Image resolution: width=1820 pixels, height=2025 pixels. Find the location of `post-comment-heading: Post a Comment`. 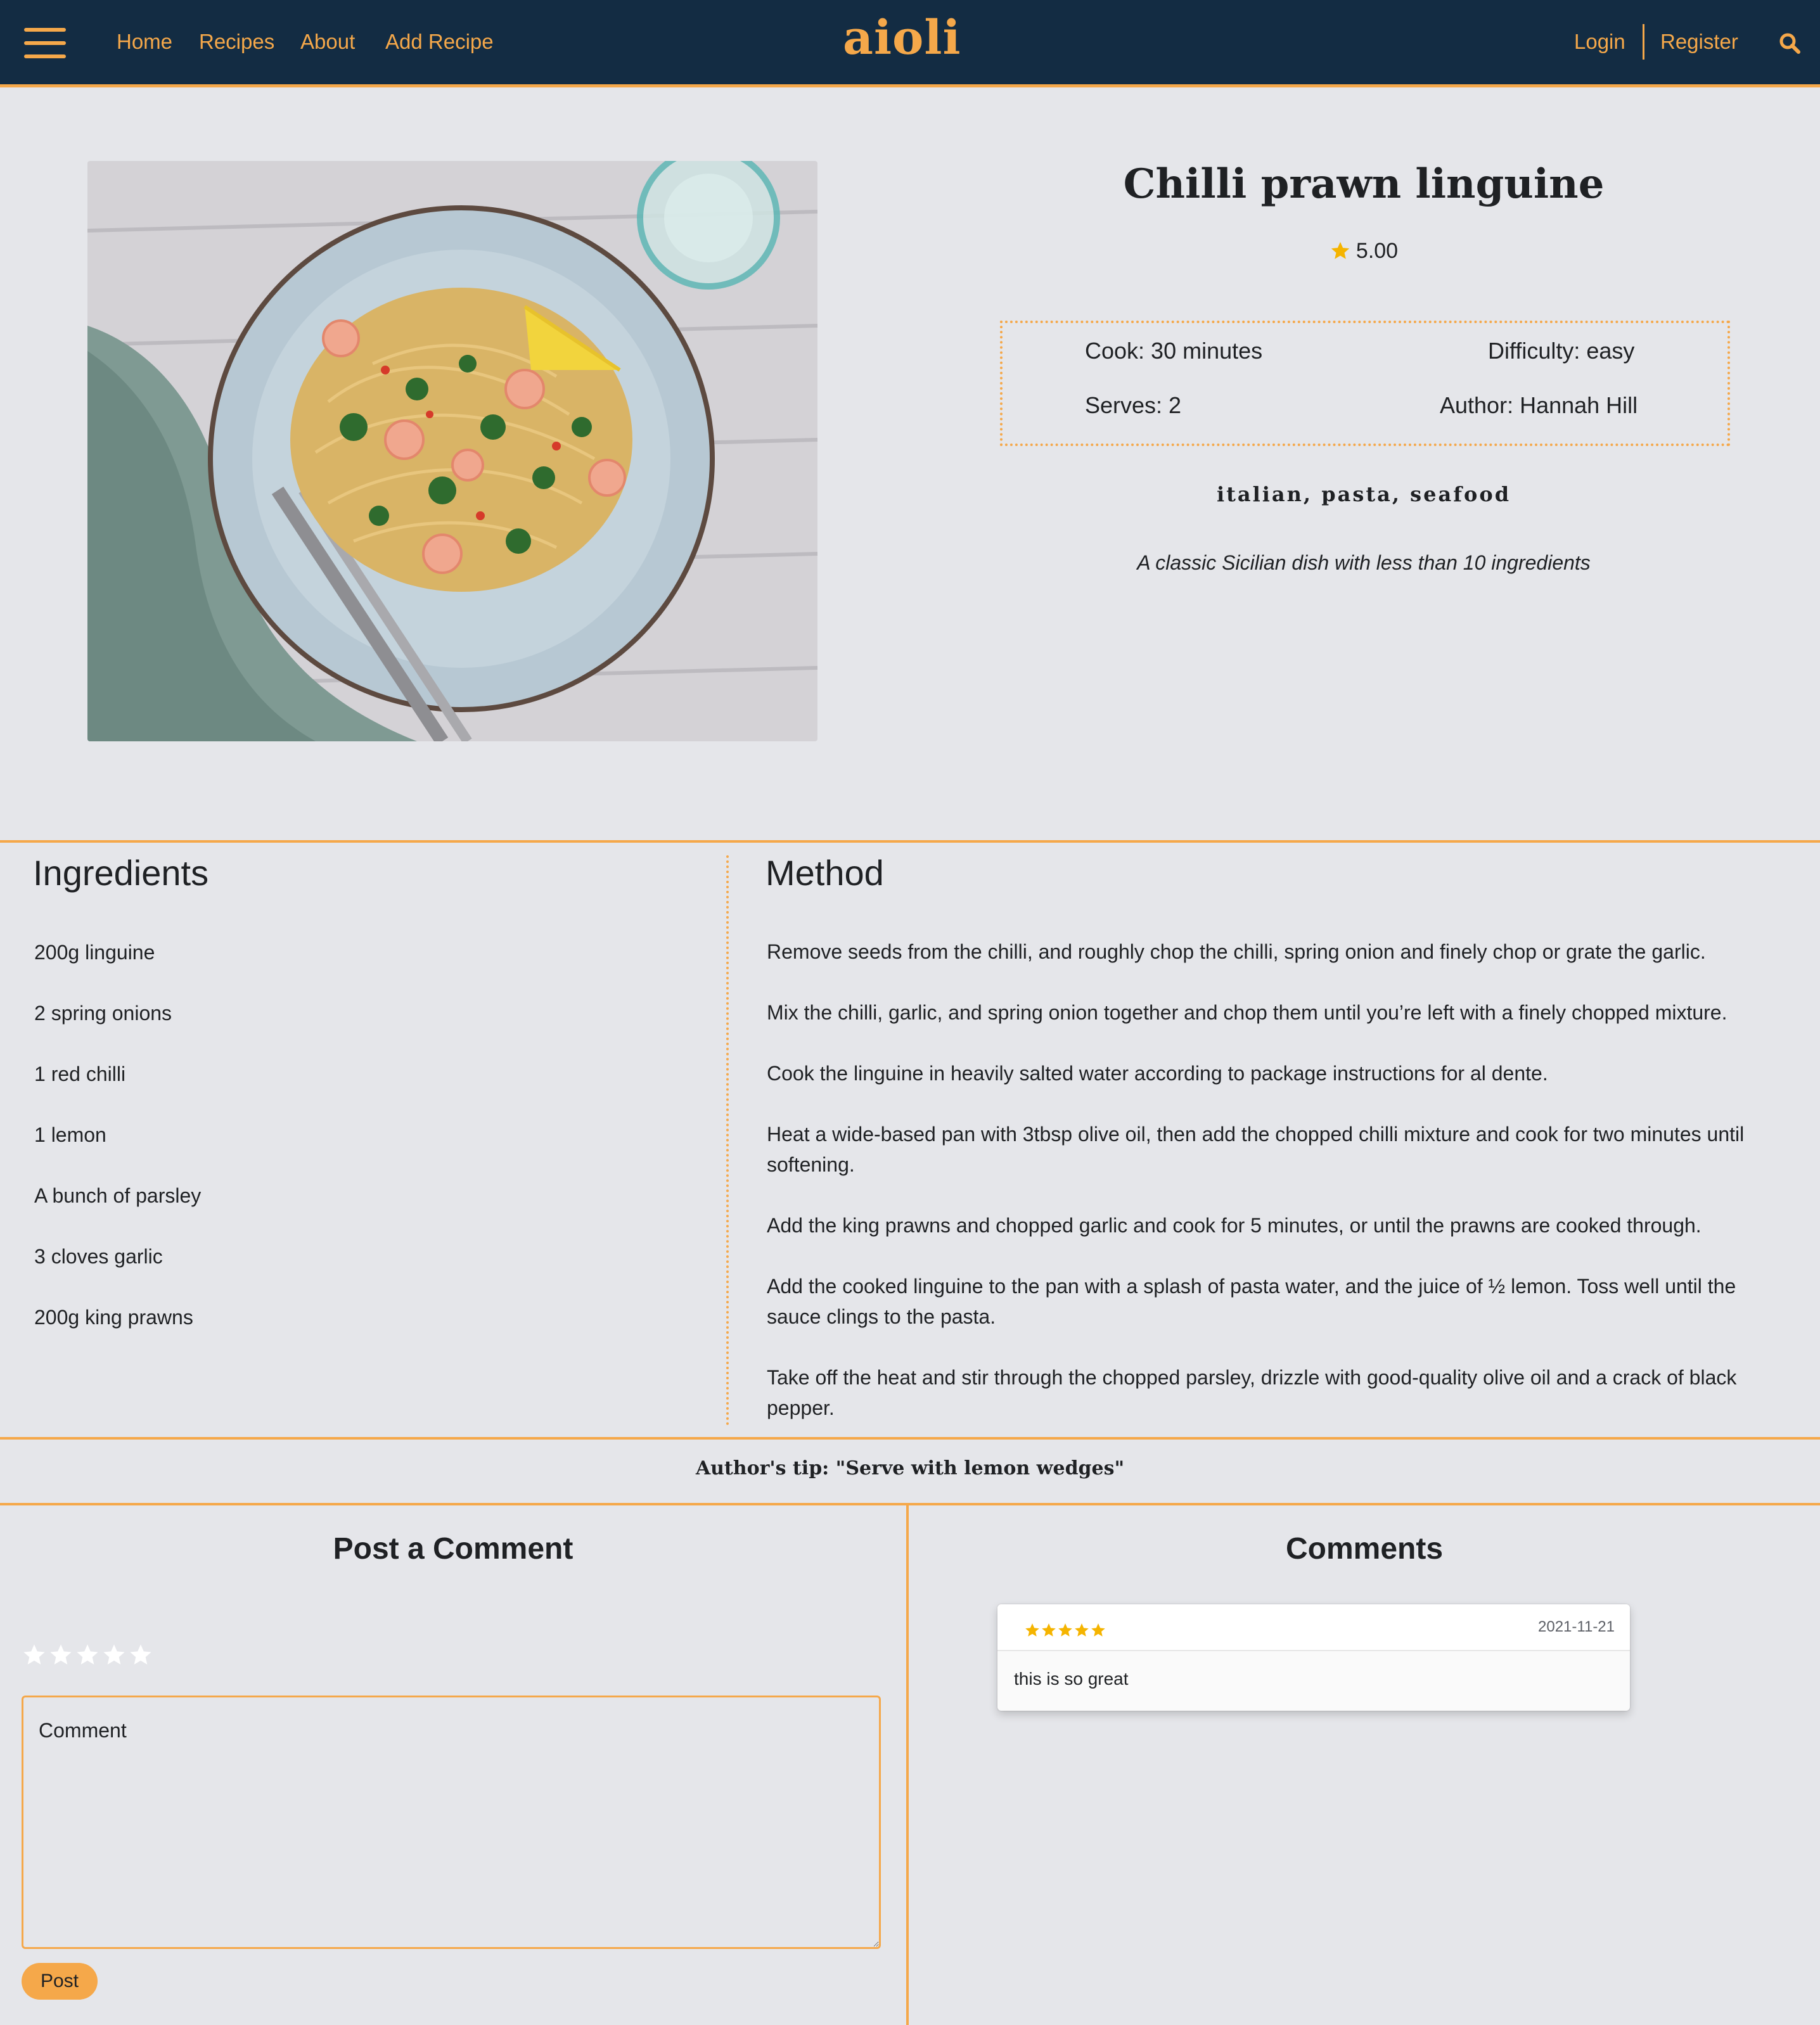

post-comment-heading: Post a Comment is located at coordinates (453, 1549).